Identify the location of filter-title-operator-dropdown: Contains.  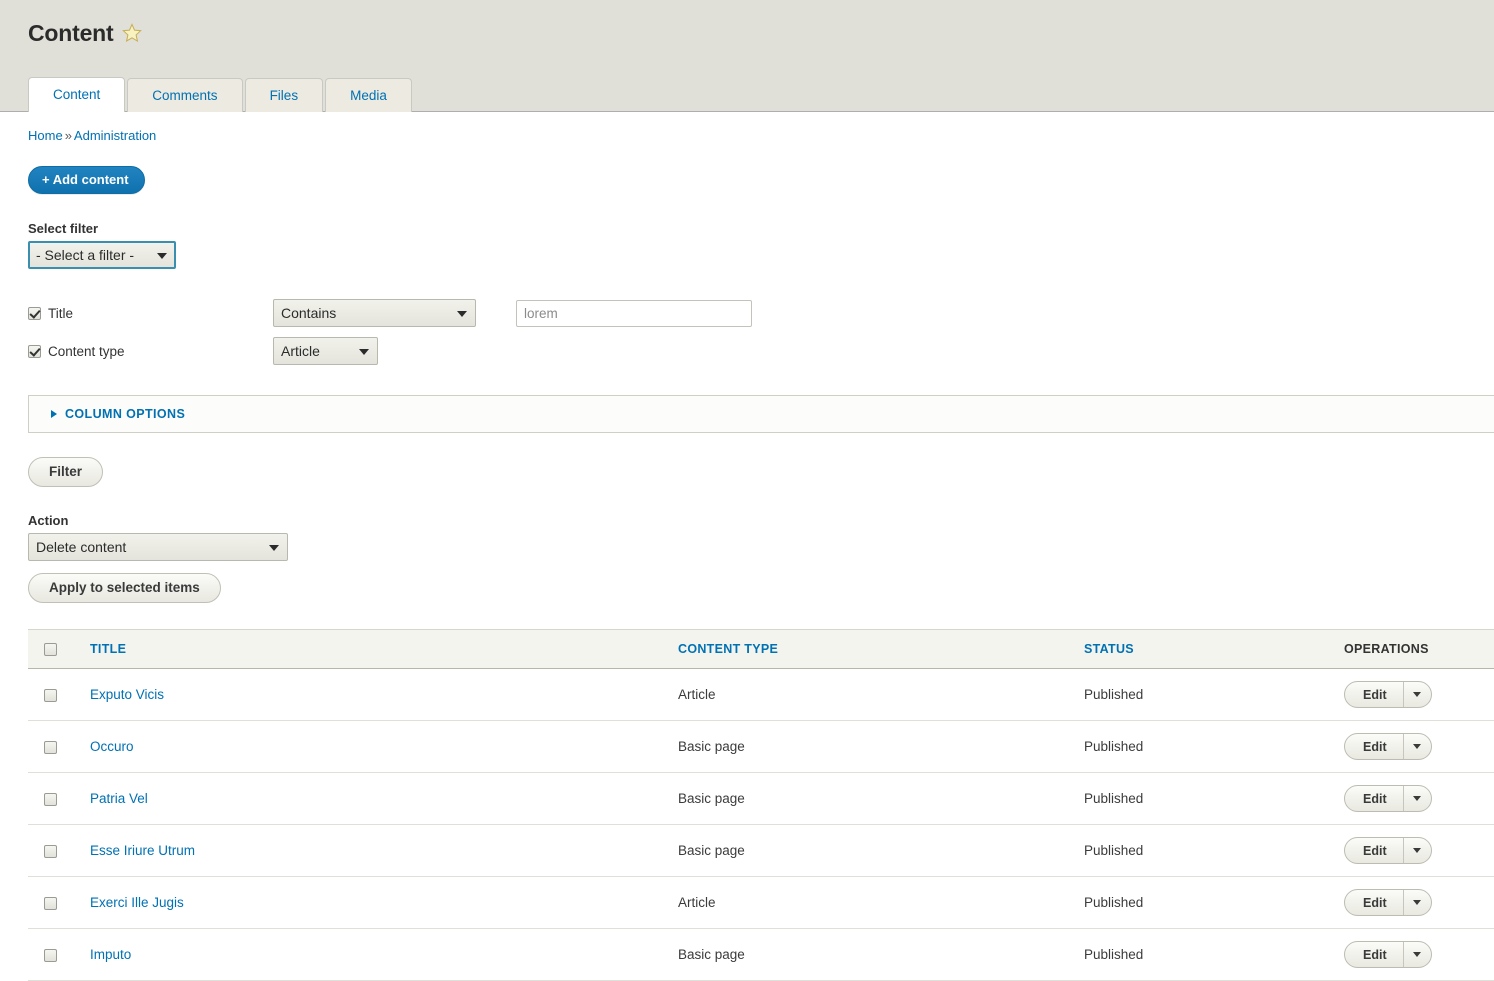
(374, 313).